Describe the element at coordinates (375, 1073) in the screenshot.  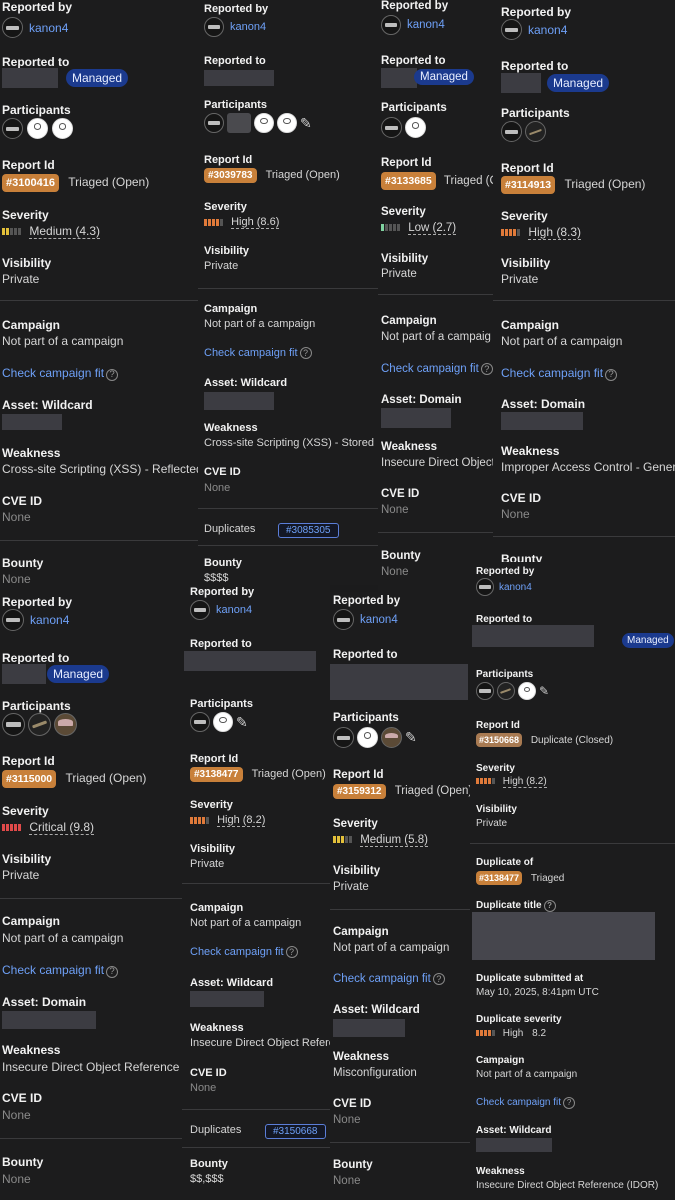
I see `weakness-value: Misconfiguration` at that location.